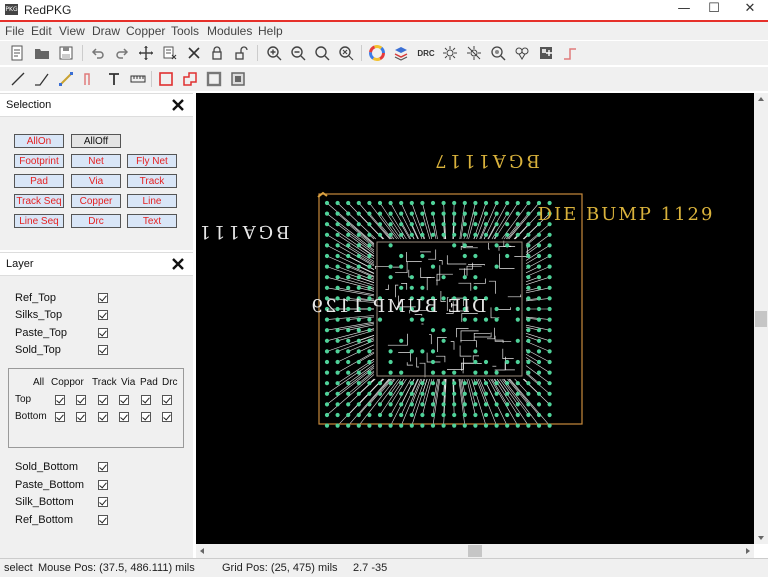  I want to click on grid-checkbox-bottom-pad, so click(146, 417).